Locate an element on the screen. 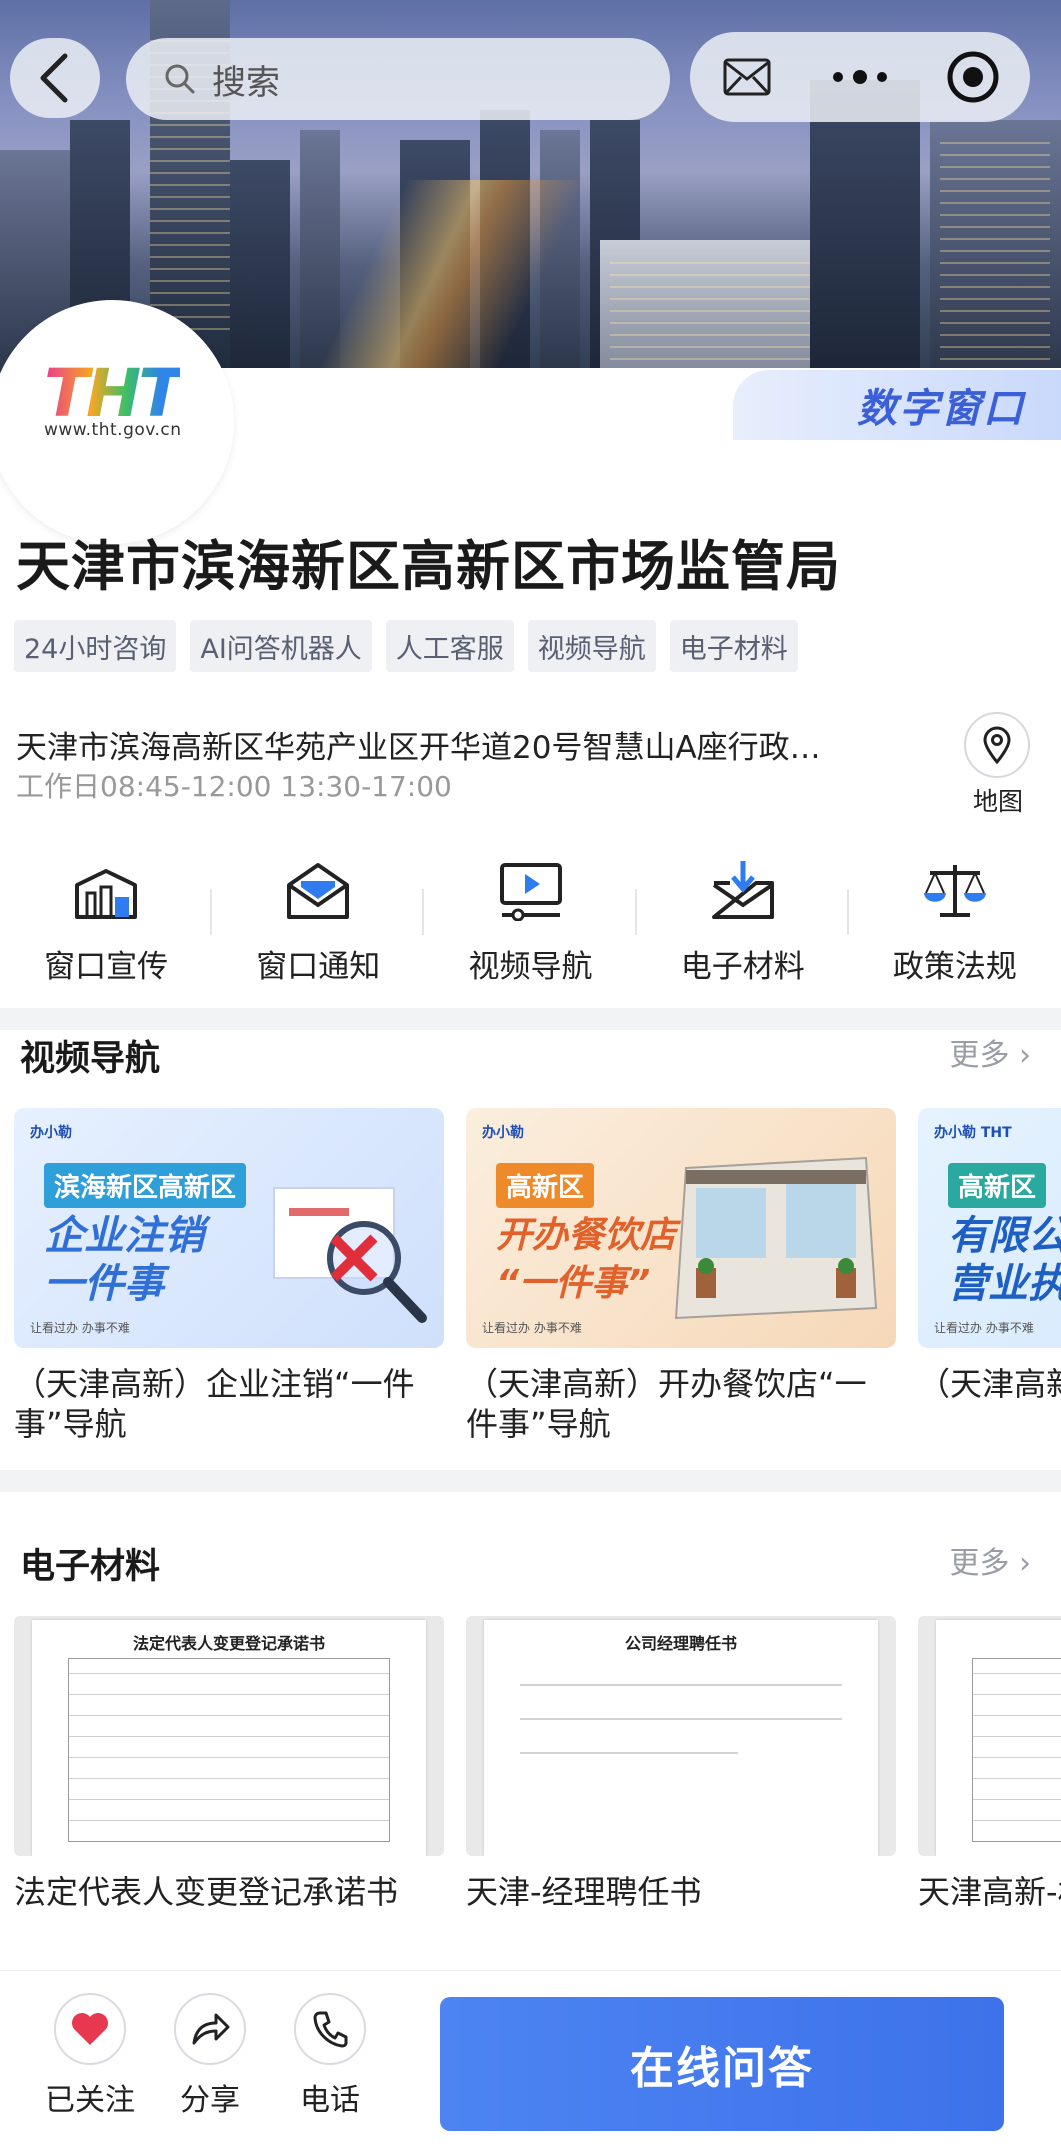 This screenshot has height=2154, width=1061. more-button is located at coordinates (860, 77).